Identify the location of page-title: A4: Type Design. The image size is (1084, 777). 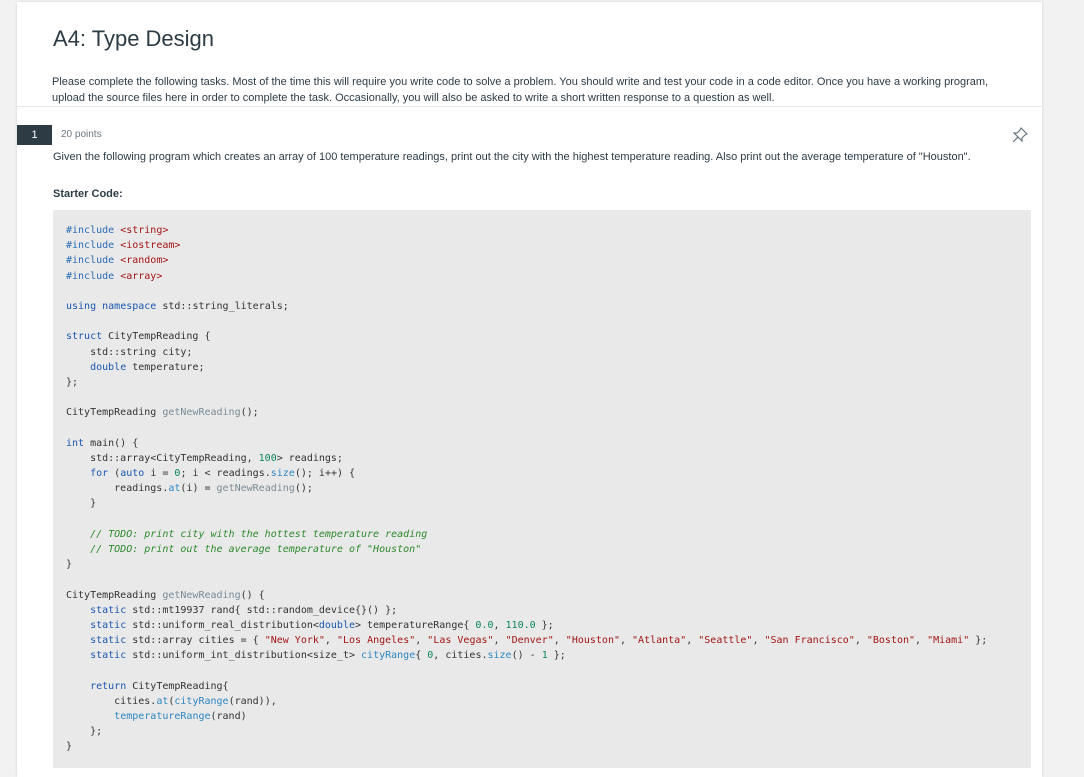
(134, 38).